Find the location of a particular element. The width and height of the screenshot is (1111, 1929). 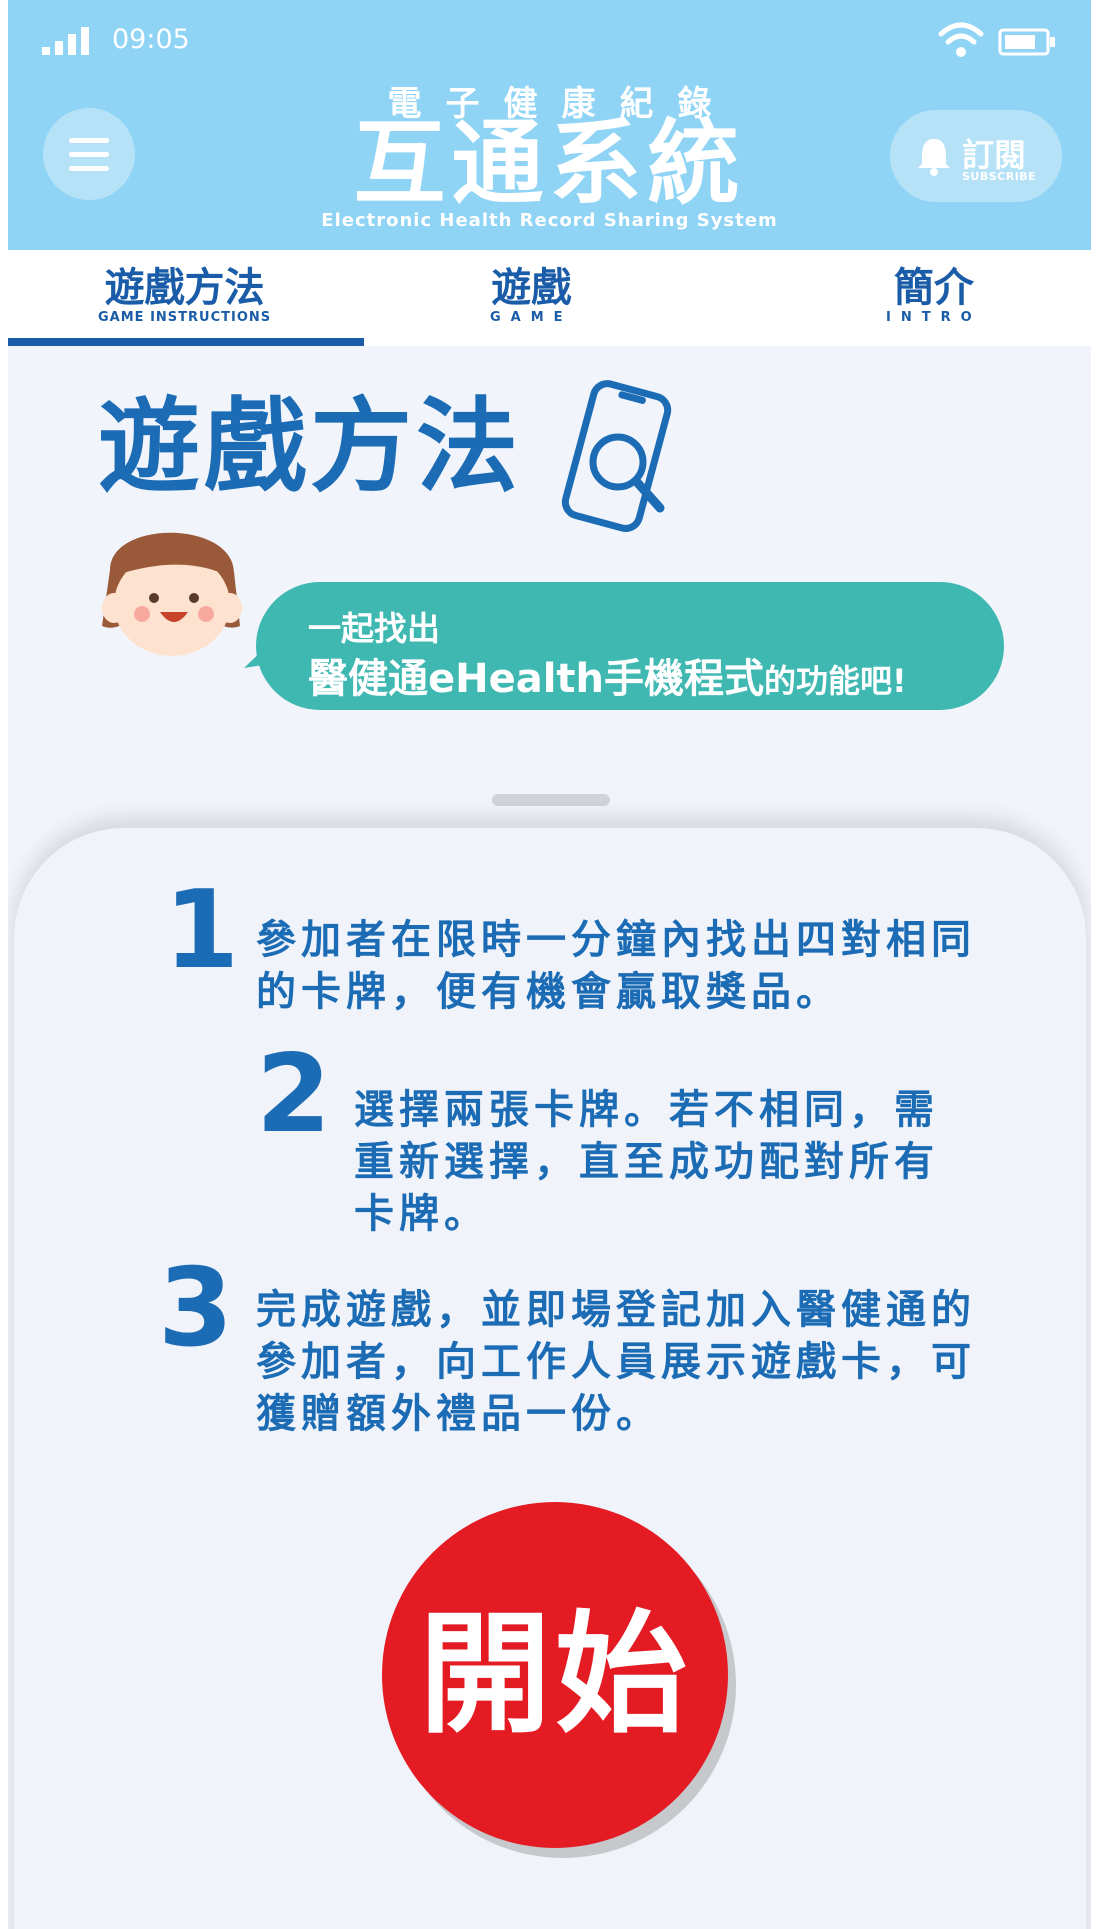

start-button-label: 開始 is located at coordinates (555, 1675).